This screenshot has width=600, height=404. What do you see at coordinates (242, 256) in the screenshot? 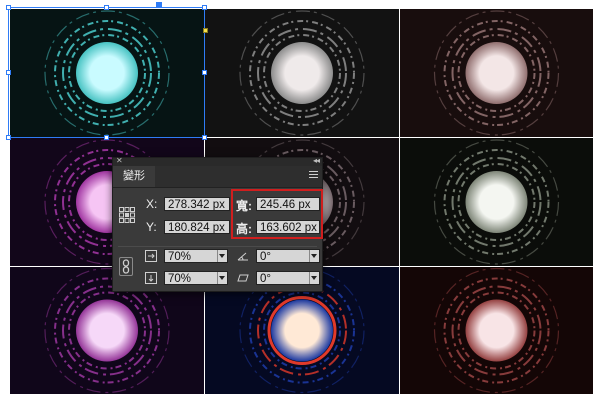
I see `rotate-angle-icon` at bounding box center [242, 256].